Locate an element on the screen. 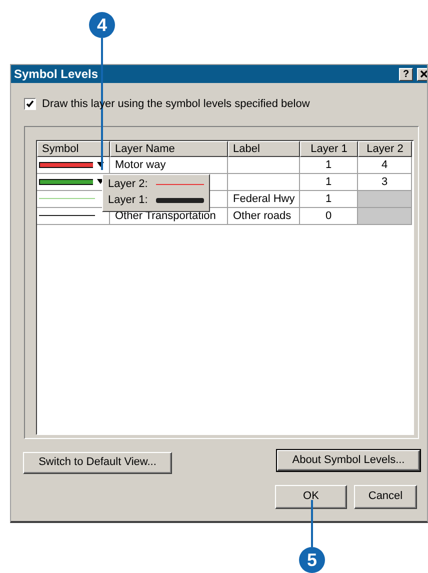  cancel-button: Cancel is located at coordinates (385, 496).